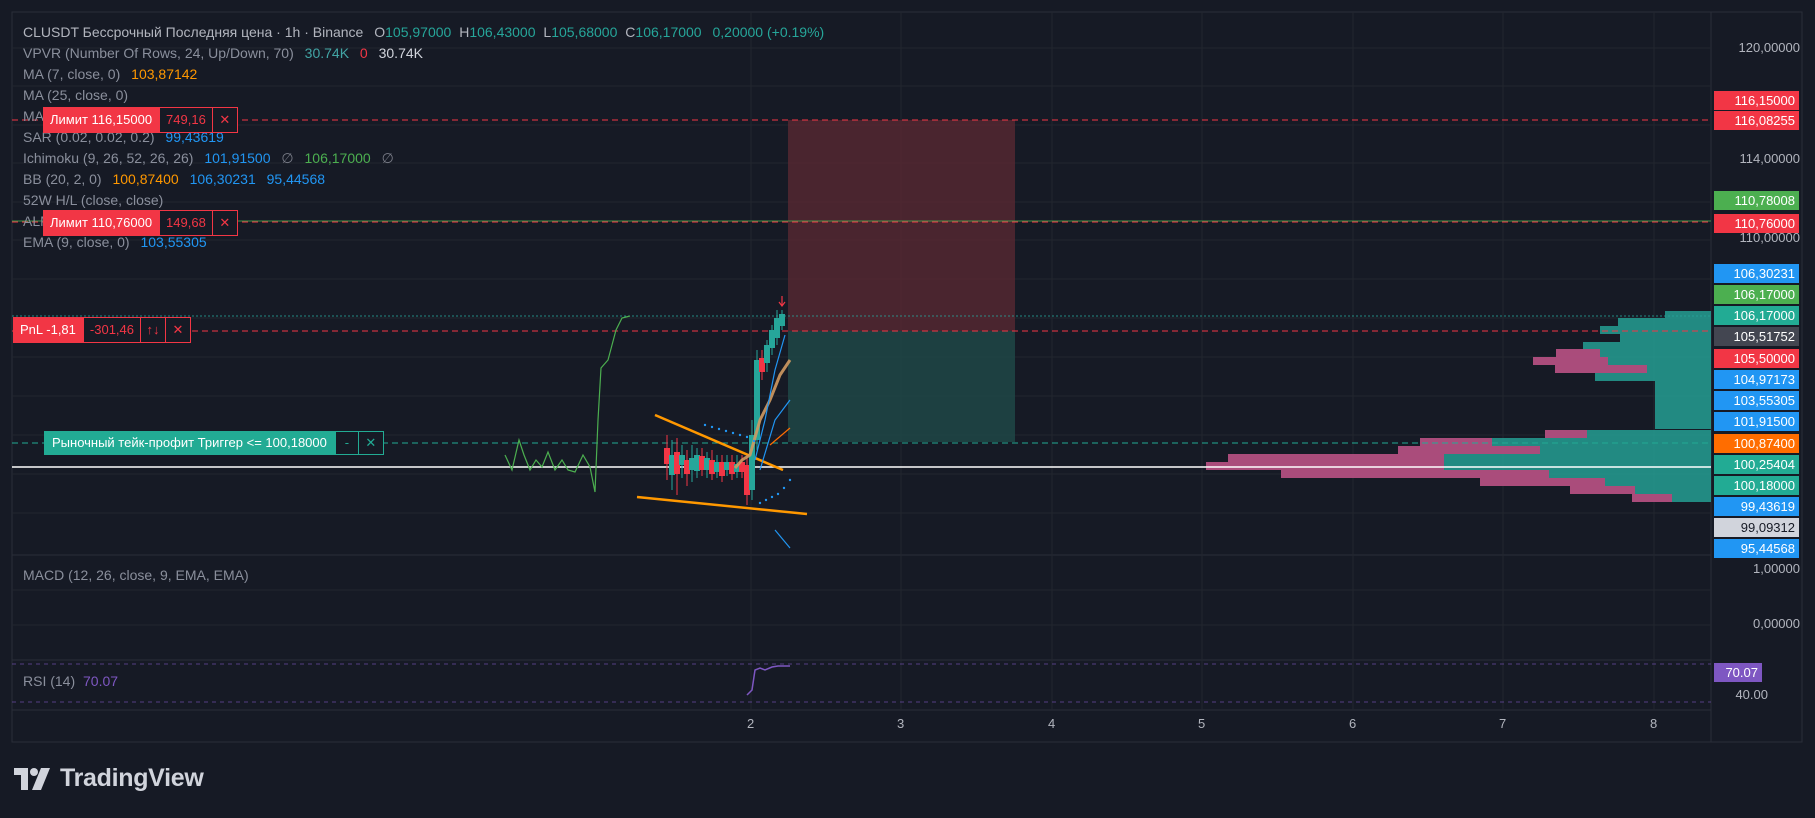 This screenshot has height=818, width=1815. What do you see at coordinates (1756, 358) in the screenshot?
I see `price-tag: 105,50000` at bounding box center [1756, 358].